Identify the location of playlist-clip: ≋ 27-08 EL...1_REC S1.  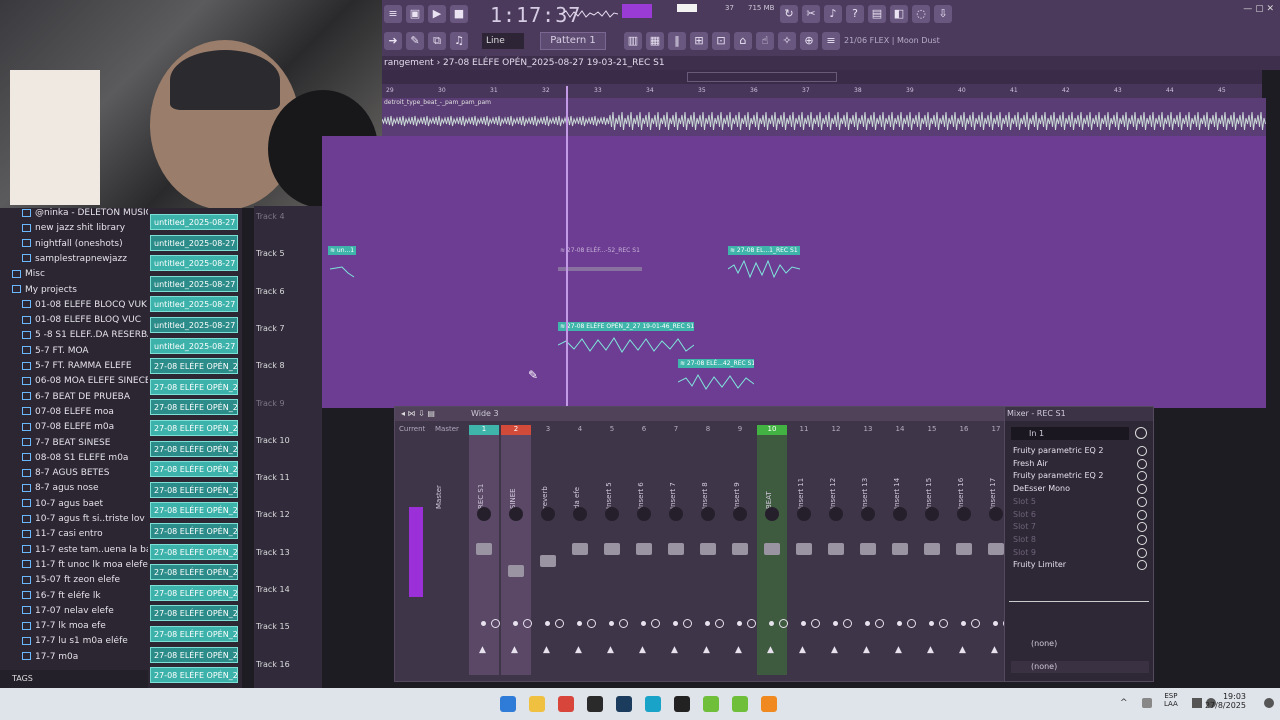
(764, 265).